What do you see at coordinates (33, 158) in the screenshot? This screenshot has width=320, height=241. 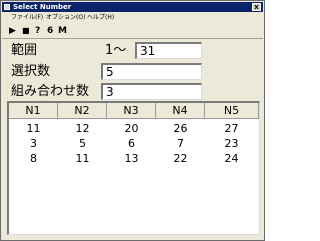 I see `table-cell: 8` at bounding box center [33, 158].